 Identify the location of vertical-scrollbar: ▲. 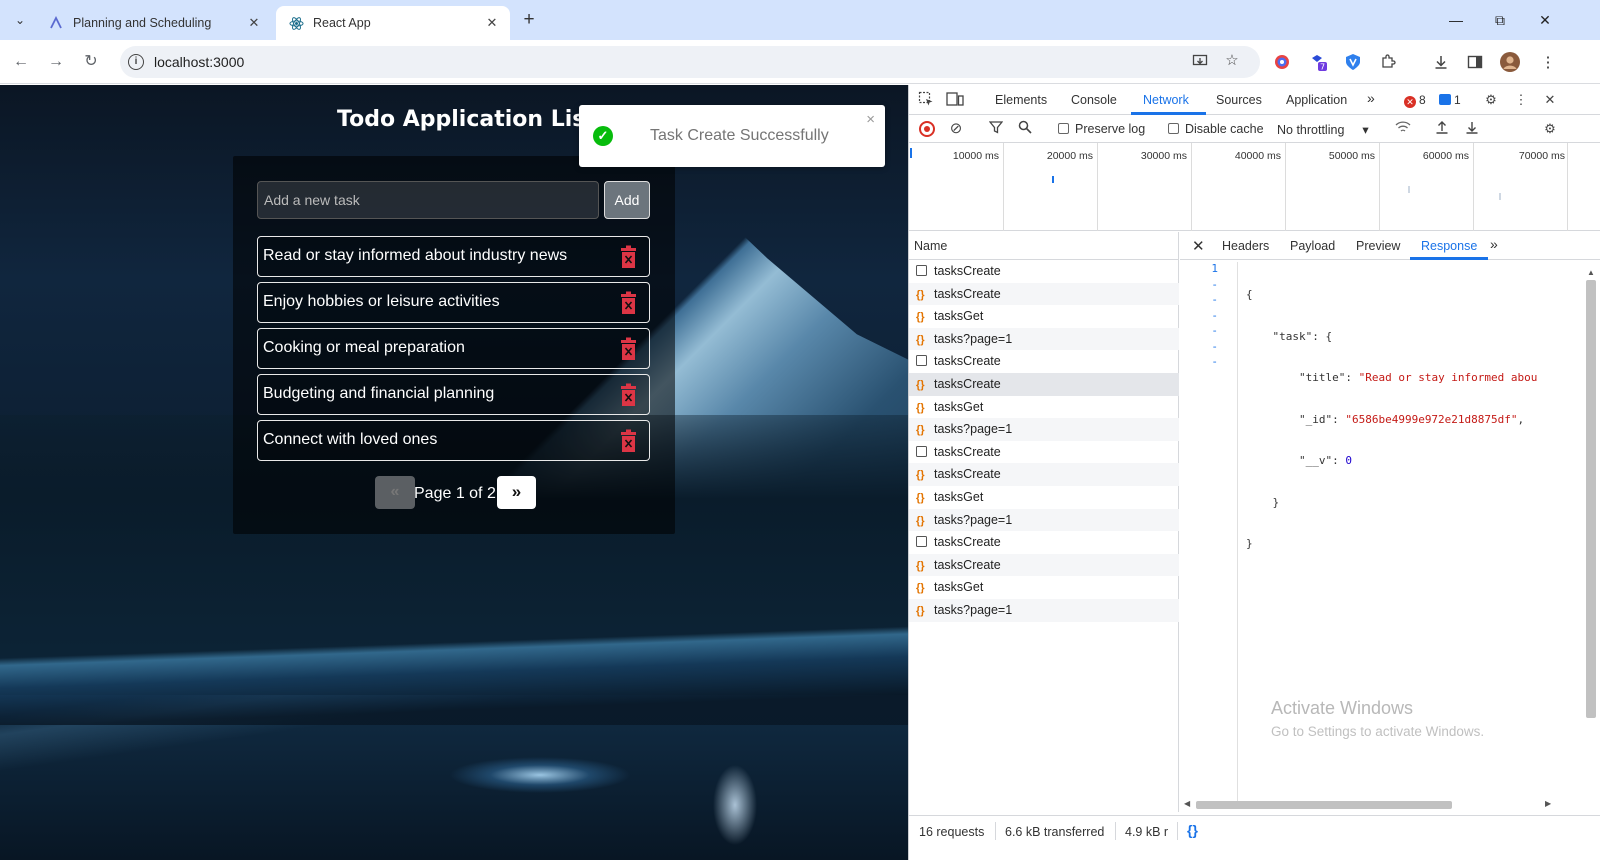
(1591, 533).